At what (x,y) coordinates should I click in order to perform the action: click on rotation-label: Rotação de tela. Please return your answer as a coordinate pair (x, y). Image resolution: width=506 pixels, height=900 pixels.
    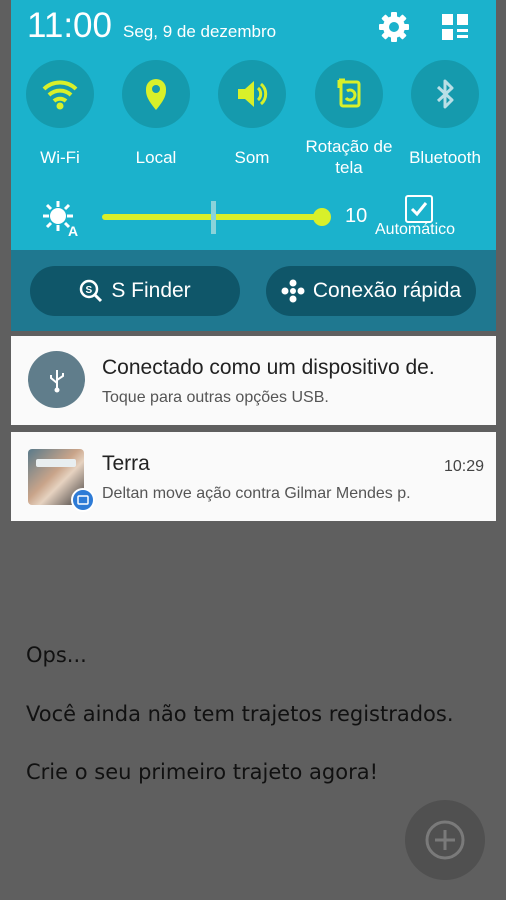
    Looking at the image, I should click on (349, 157).